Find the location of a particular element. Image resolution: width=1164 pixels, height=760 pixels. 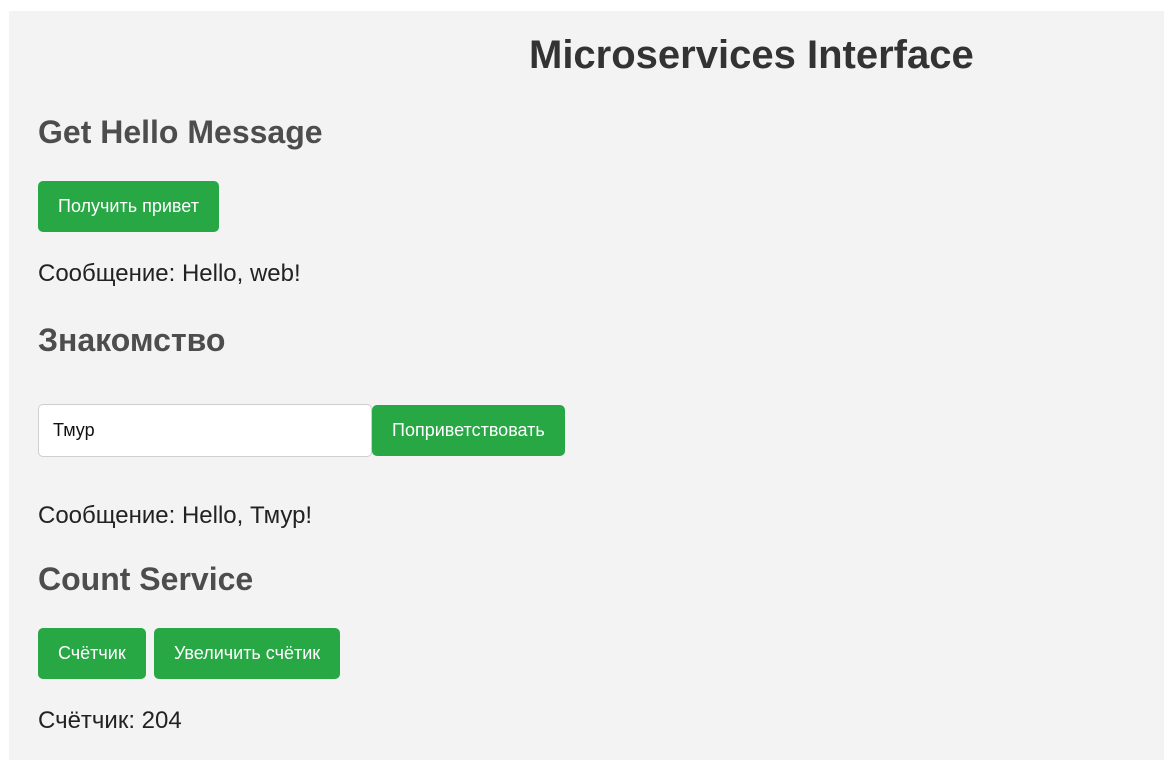

hello-message: Сообщение: Hello, web! is located at coordinates (169, 273).